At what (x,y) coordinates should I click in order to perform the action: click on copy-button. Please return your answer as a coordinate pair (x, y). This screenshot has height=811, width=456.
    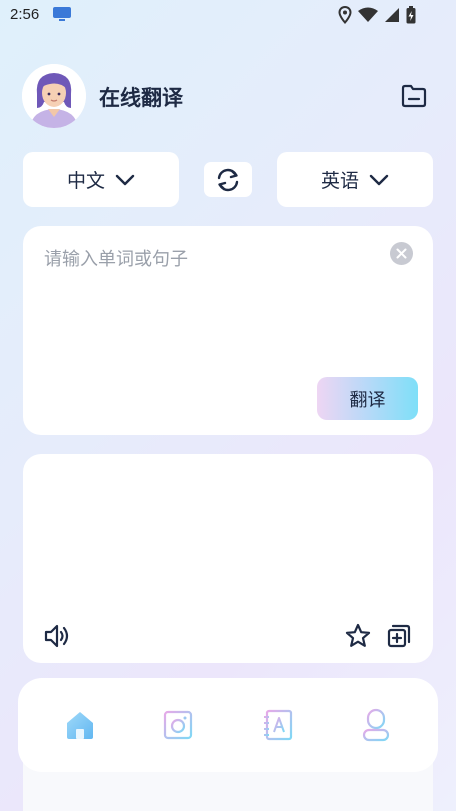
    Looking at the image, I should click on (399, 636).